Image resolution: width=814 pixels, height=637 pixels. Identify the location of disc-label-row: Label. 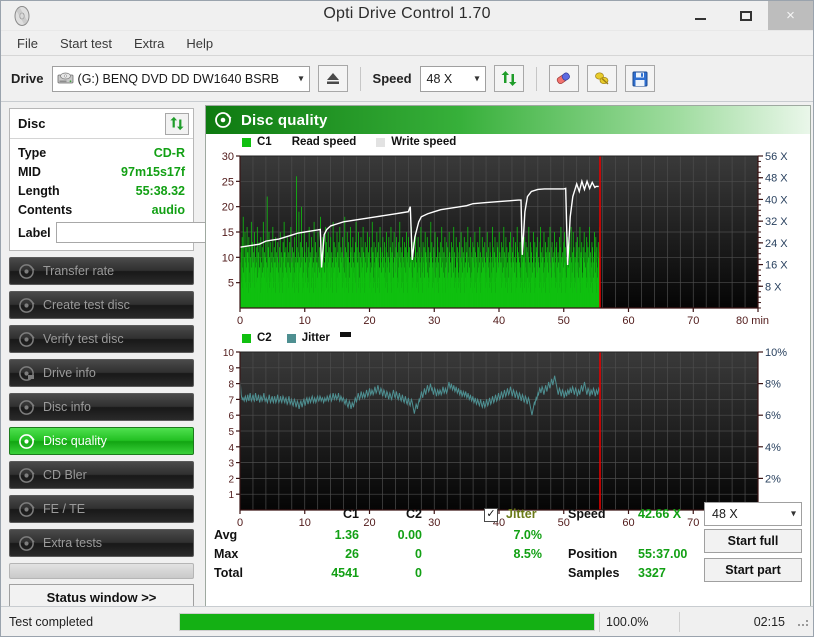
(126, 234).